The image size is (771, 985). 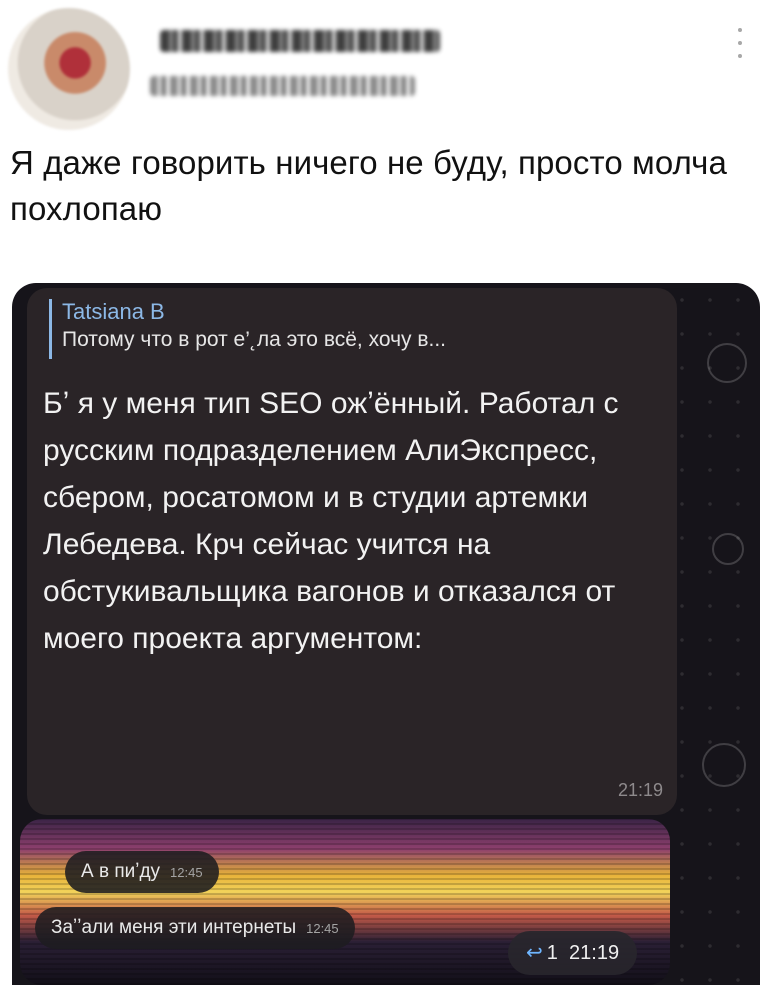 I want to click on more-icon, so click(x=740, y=43).